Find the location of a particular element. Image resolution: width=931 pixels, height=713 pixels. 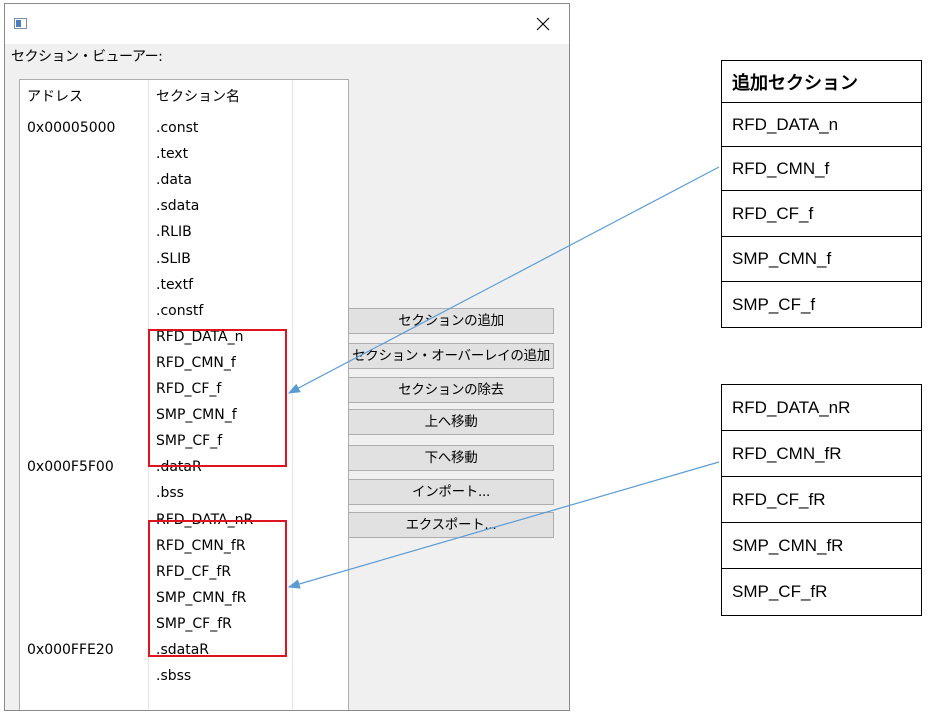

table-cell: RFD_CF_fR is located at coordinates (821, 499).